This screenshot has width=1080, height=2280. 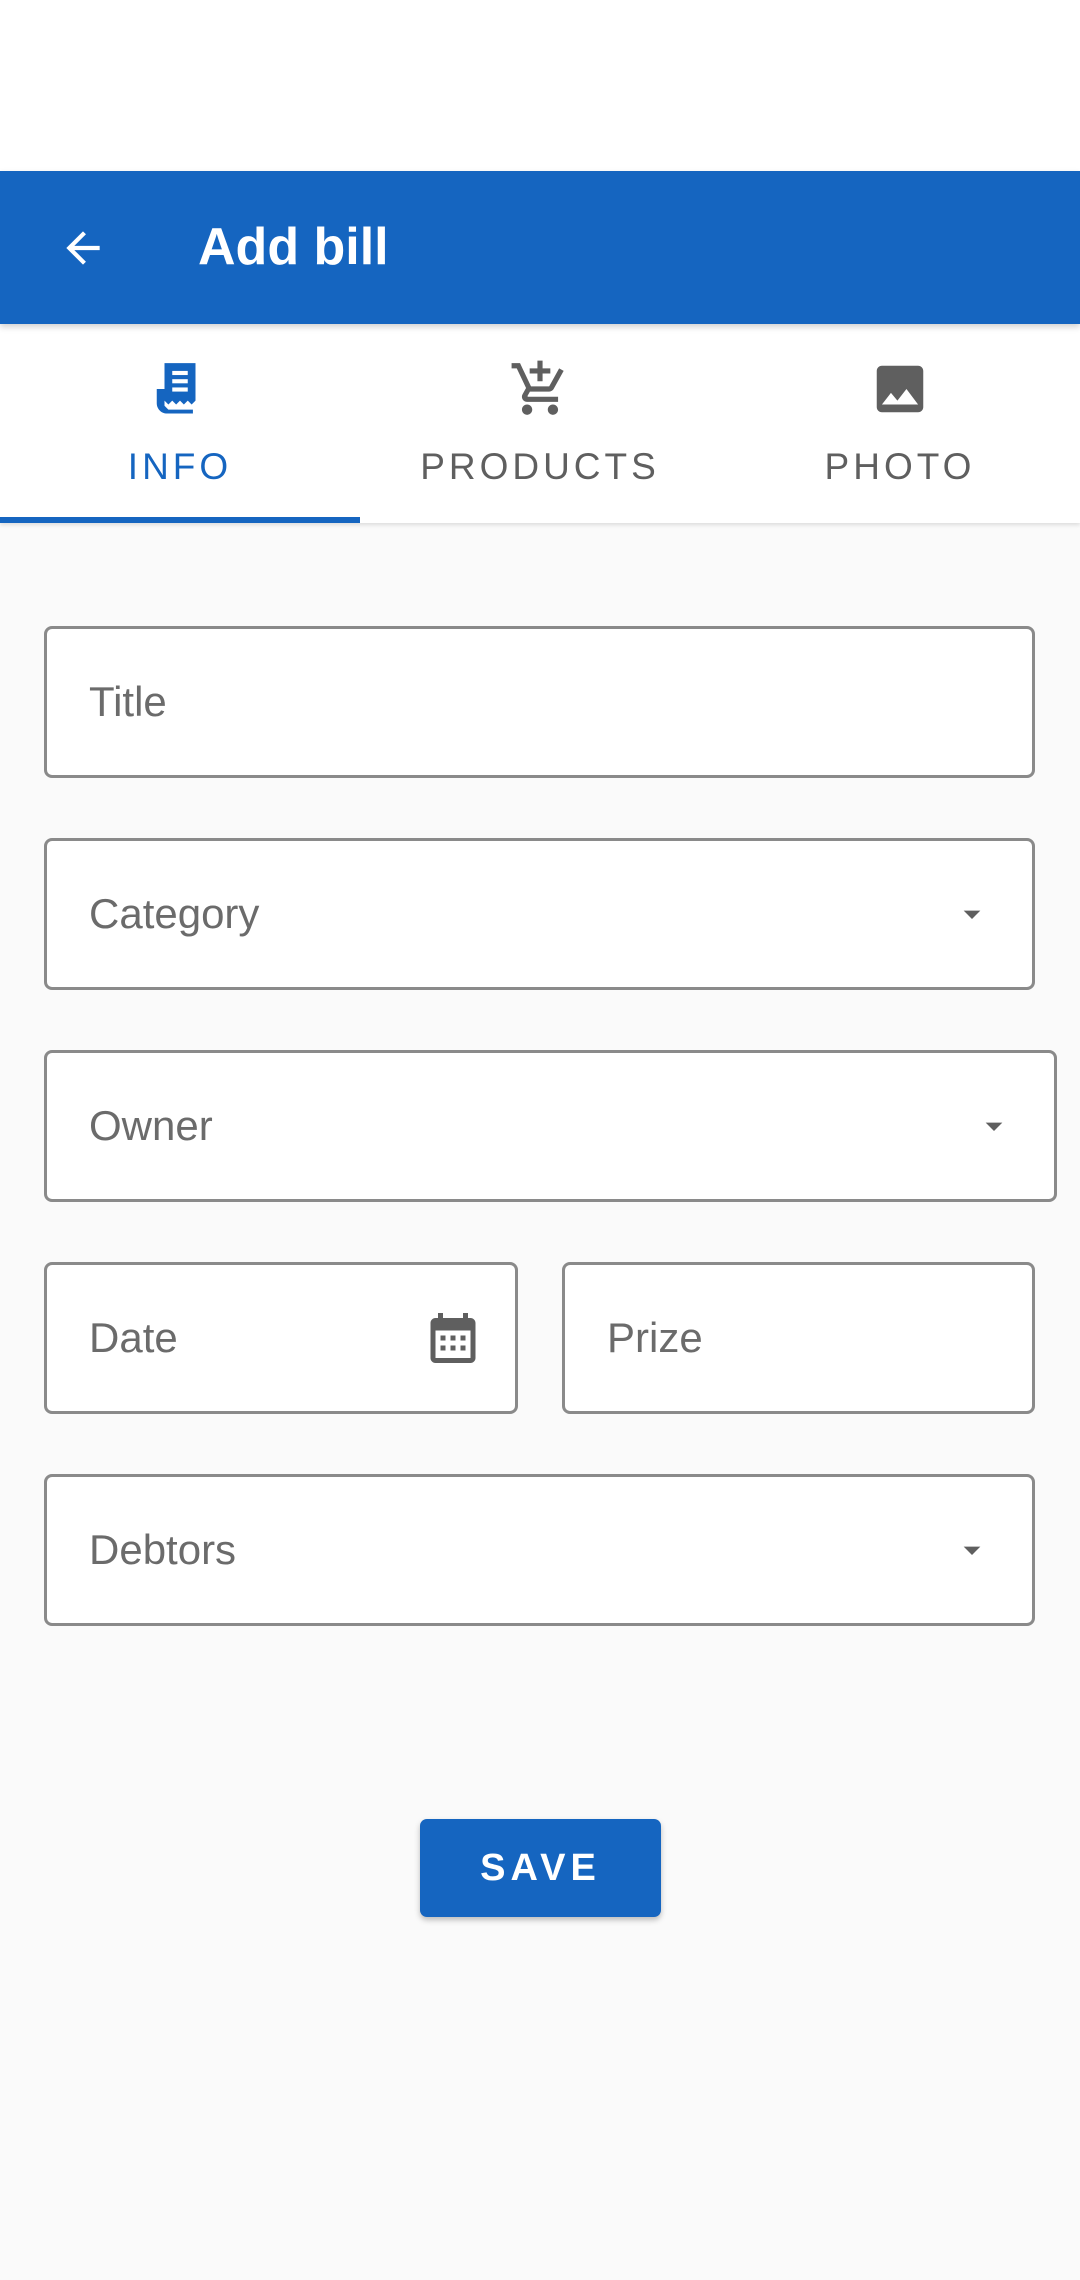 What do you see at coordinates (540, 247) in the screenshot?
I see `app-bar: Add bill` at bounding box center [540, 247].